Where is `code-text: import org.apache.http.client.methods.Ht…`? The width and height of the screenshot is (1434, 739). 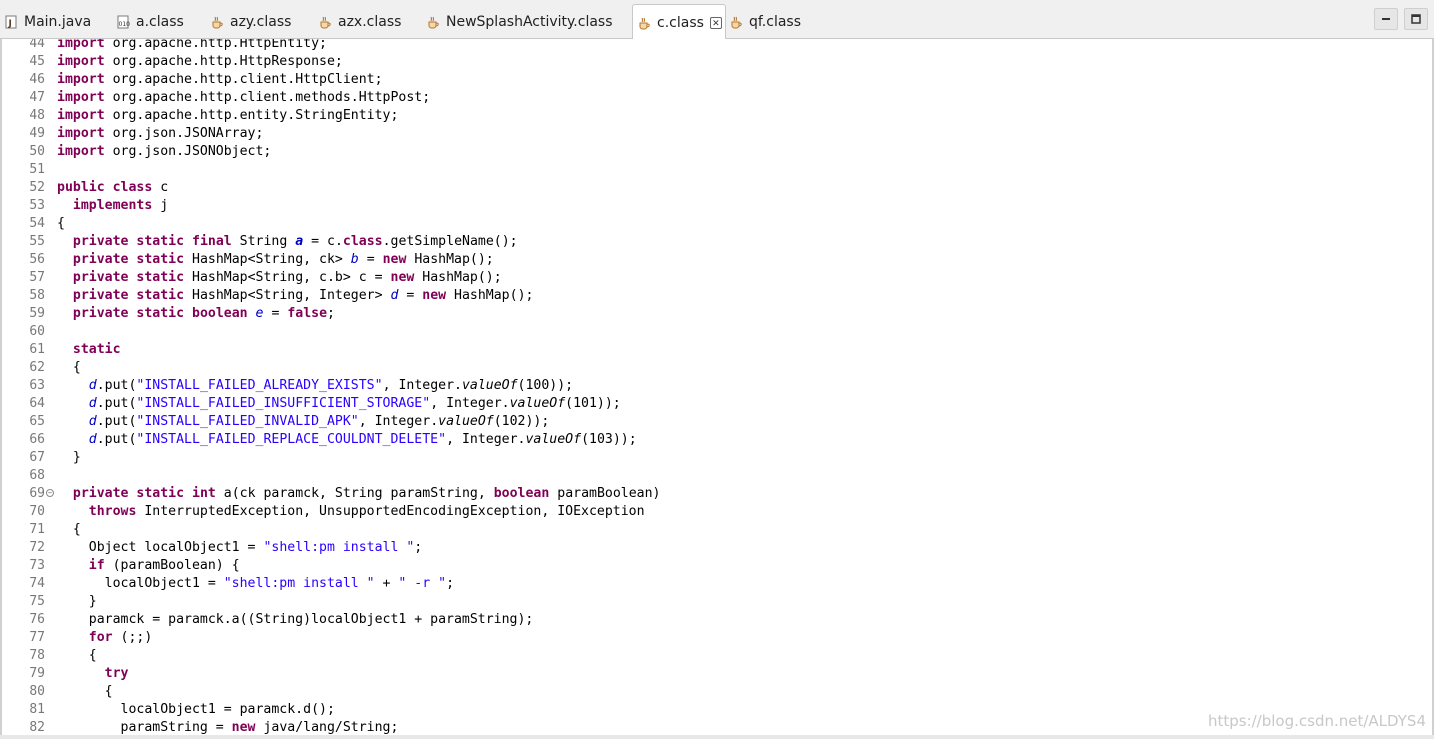 code-text: import org.apache.http.client.methods.Ht… is located at coordinates (244, 97).